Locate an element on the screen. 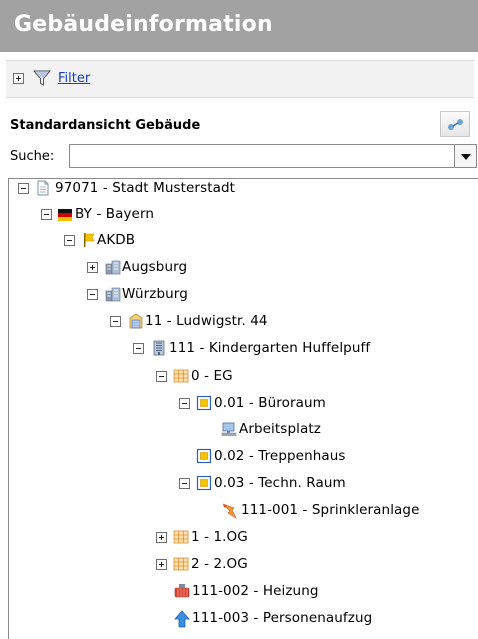 The image size is (478, 639). sprinkler-icon is located at coordinates (229, 511).